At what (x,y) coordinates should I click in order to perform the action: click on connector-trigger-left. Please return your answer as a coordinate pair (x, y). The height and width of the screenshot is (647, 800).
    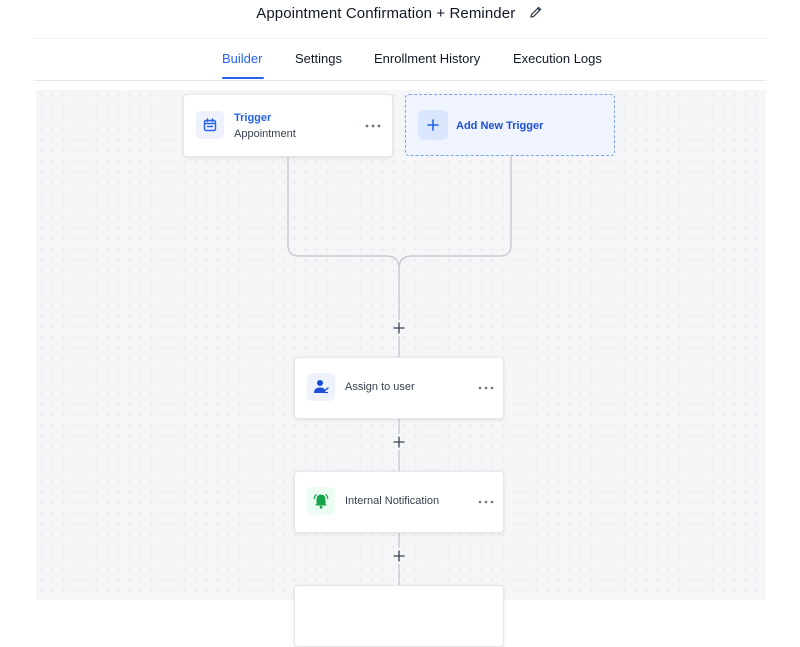
    Looking at the image, I should click on (343, 237).